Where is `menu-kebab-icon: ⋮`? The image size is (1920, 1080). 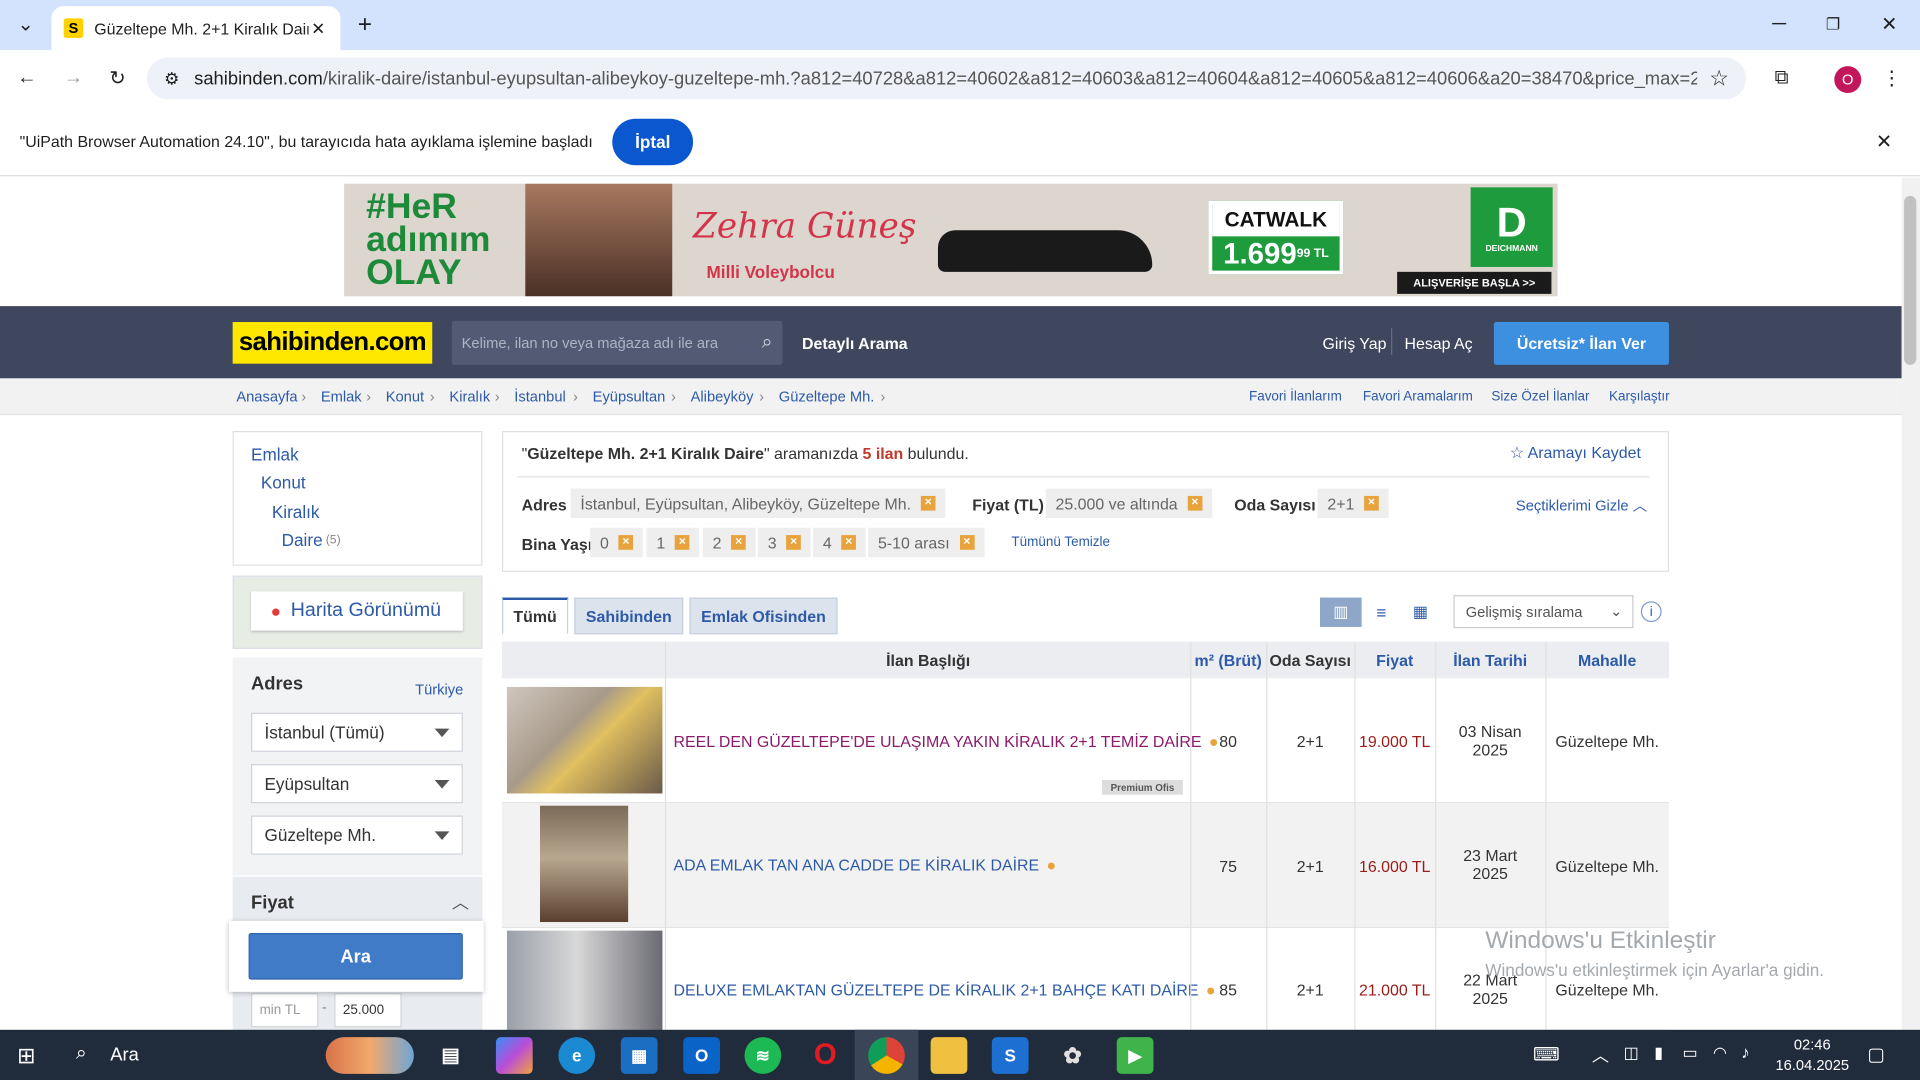
menu-kebab-icon: ⋮ is located at coordinates (1892, 78).